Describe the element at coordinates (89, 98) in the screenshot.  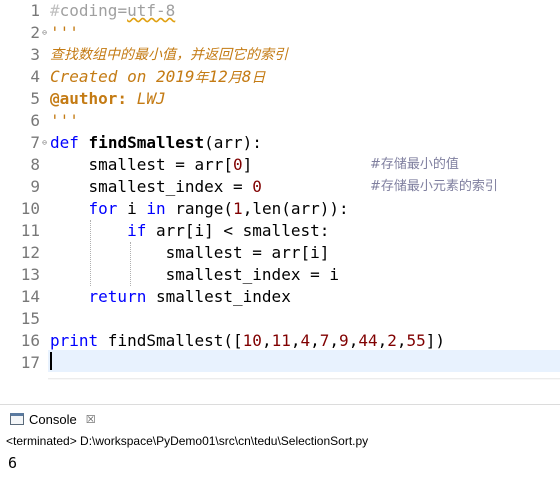
I see `author-tag: @author:` at that location.